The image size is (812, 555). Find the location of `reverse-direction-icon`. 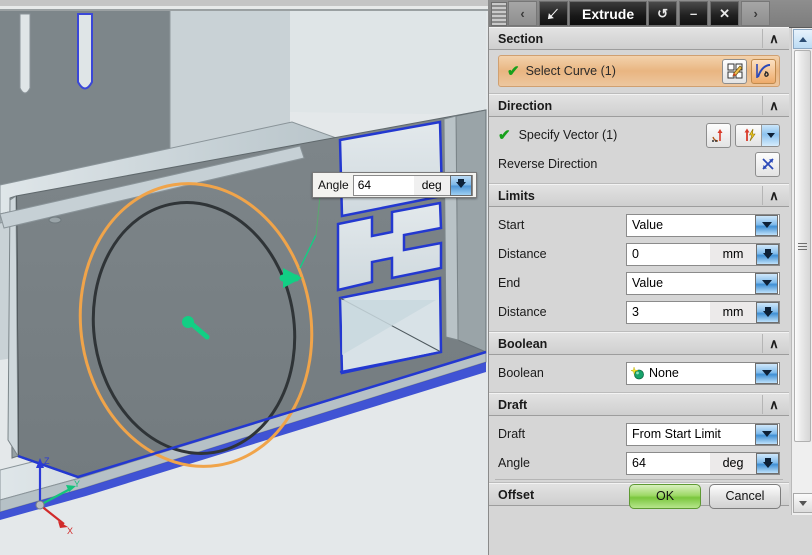

reverse-direction-icon is located at coordinates (767, 164).